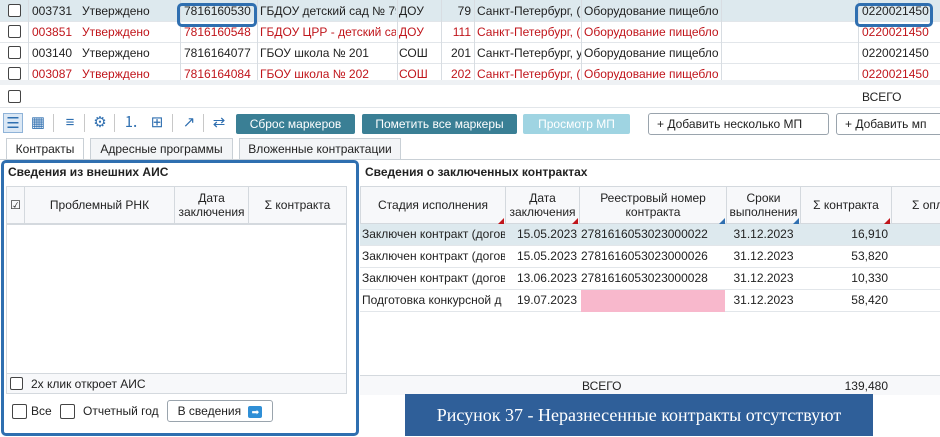  I want to click on total-label: ВСЕГО, so click(882, 97).